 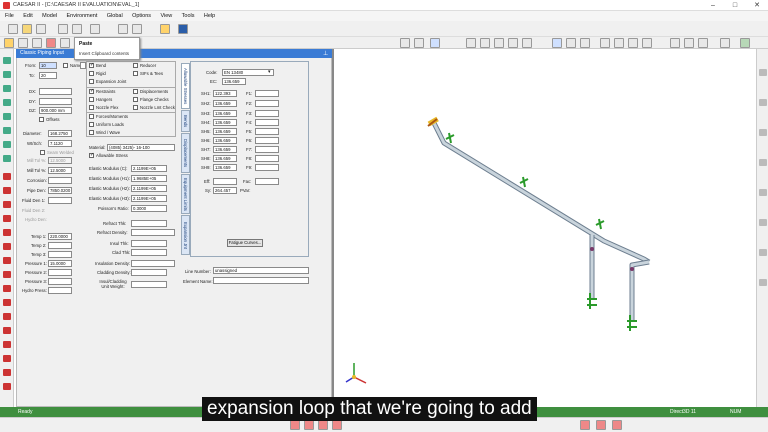 I want to click on f5-input, so click(x=267, y=131).